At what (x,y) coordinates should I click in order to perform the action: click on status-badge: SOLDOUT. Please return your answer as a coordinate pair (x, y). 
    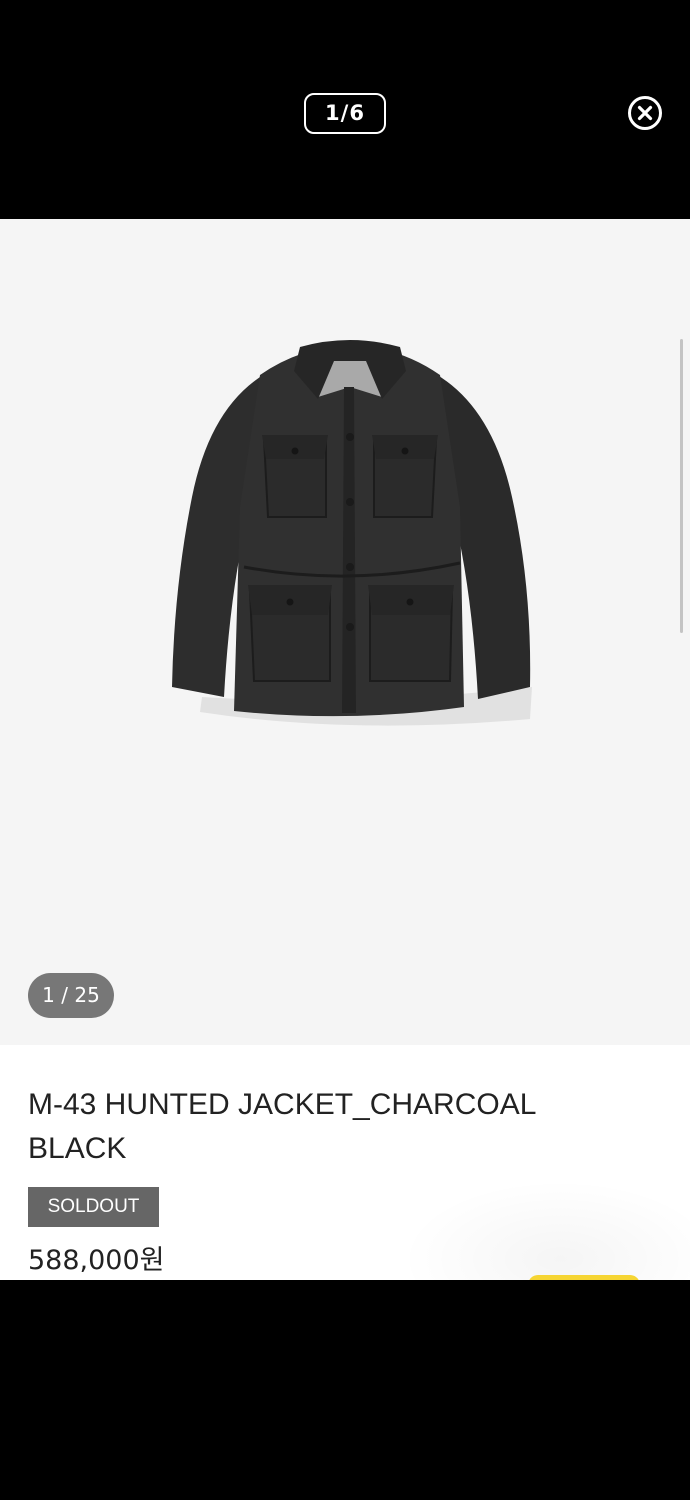
    Looking at the image, I should click on (93, 1207).